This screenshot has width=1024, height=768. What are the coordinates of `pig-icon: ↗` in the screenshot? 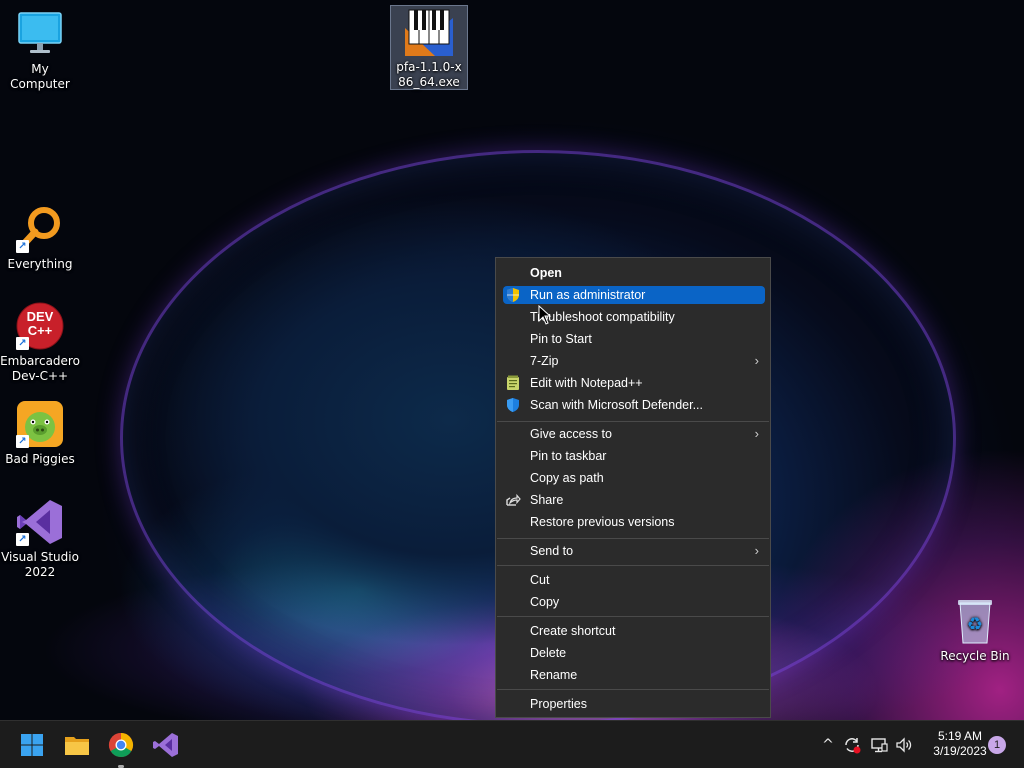 It's located at (40, 424).